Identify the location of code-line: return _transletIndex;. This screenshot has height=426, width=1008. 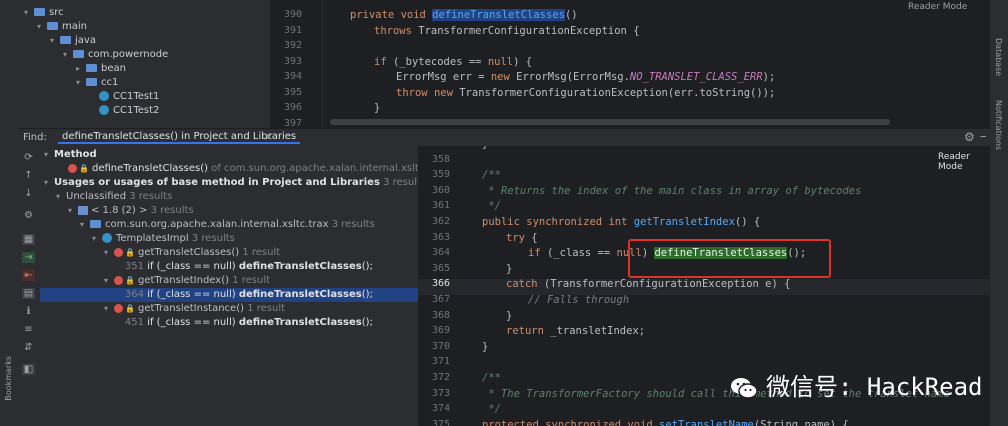
(575, 331).